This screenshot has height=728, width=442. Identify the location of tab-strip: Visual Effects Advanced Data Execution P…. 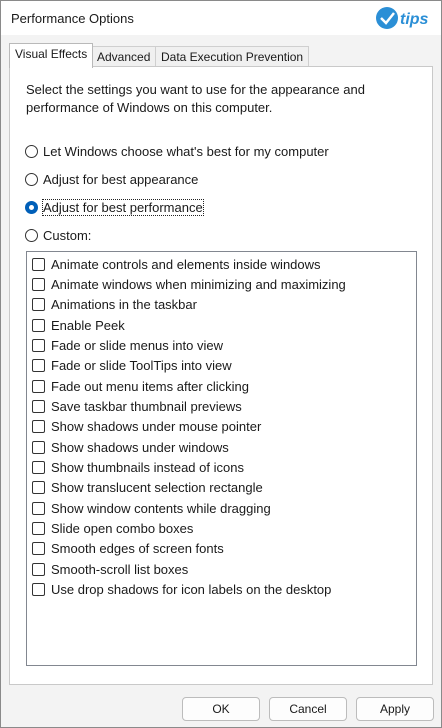
(221, 55).